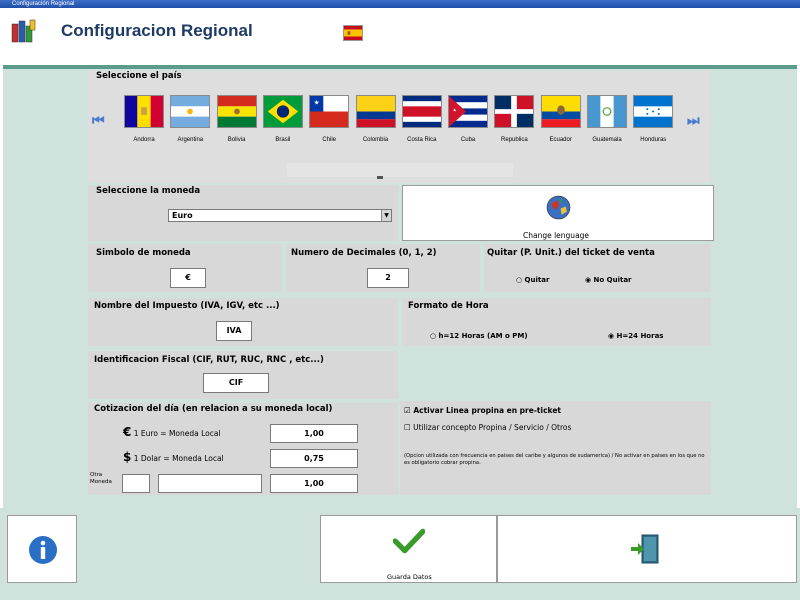  What do you see at coordinates (400, 170) in the screenshot?
I see `scroll-track` at bounding box center [400, 170].